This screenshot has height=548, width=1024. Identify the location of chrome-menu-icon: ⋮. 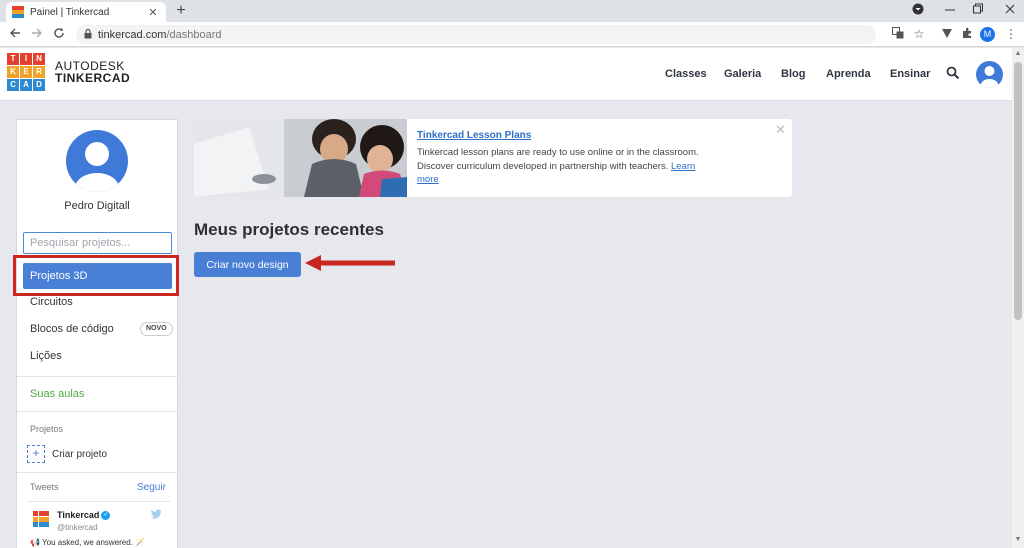
(1011, 34).